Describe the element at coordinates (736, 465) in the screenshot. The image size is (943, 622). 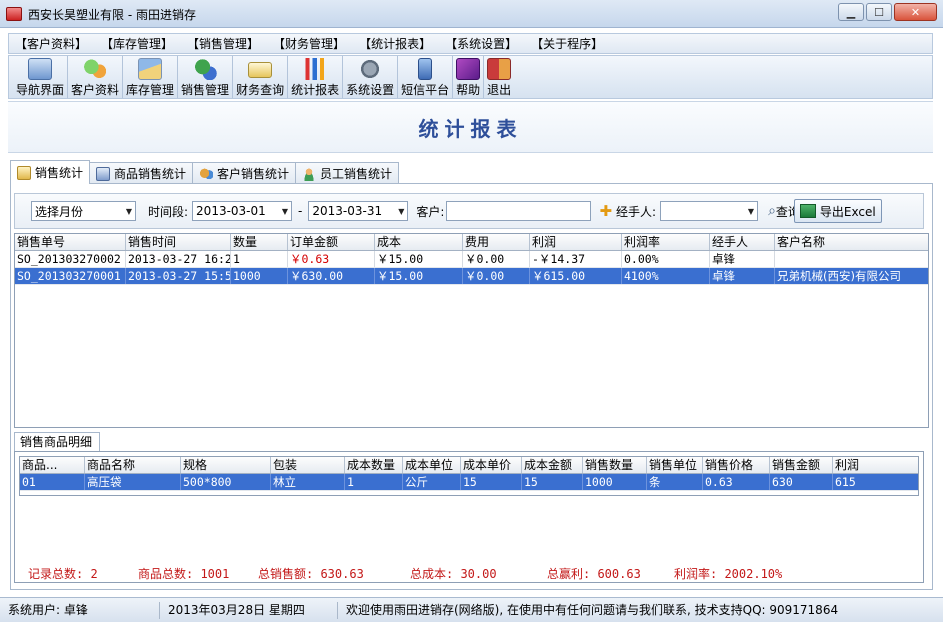
I see `column-header: 销售价格` at that location.